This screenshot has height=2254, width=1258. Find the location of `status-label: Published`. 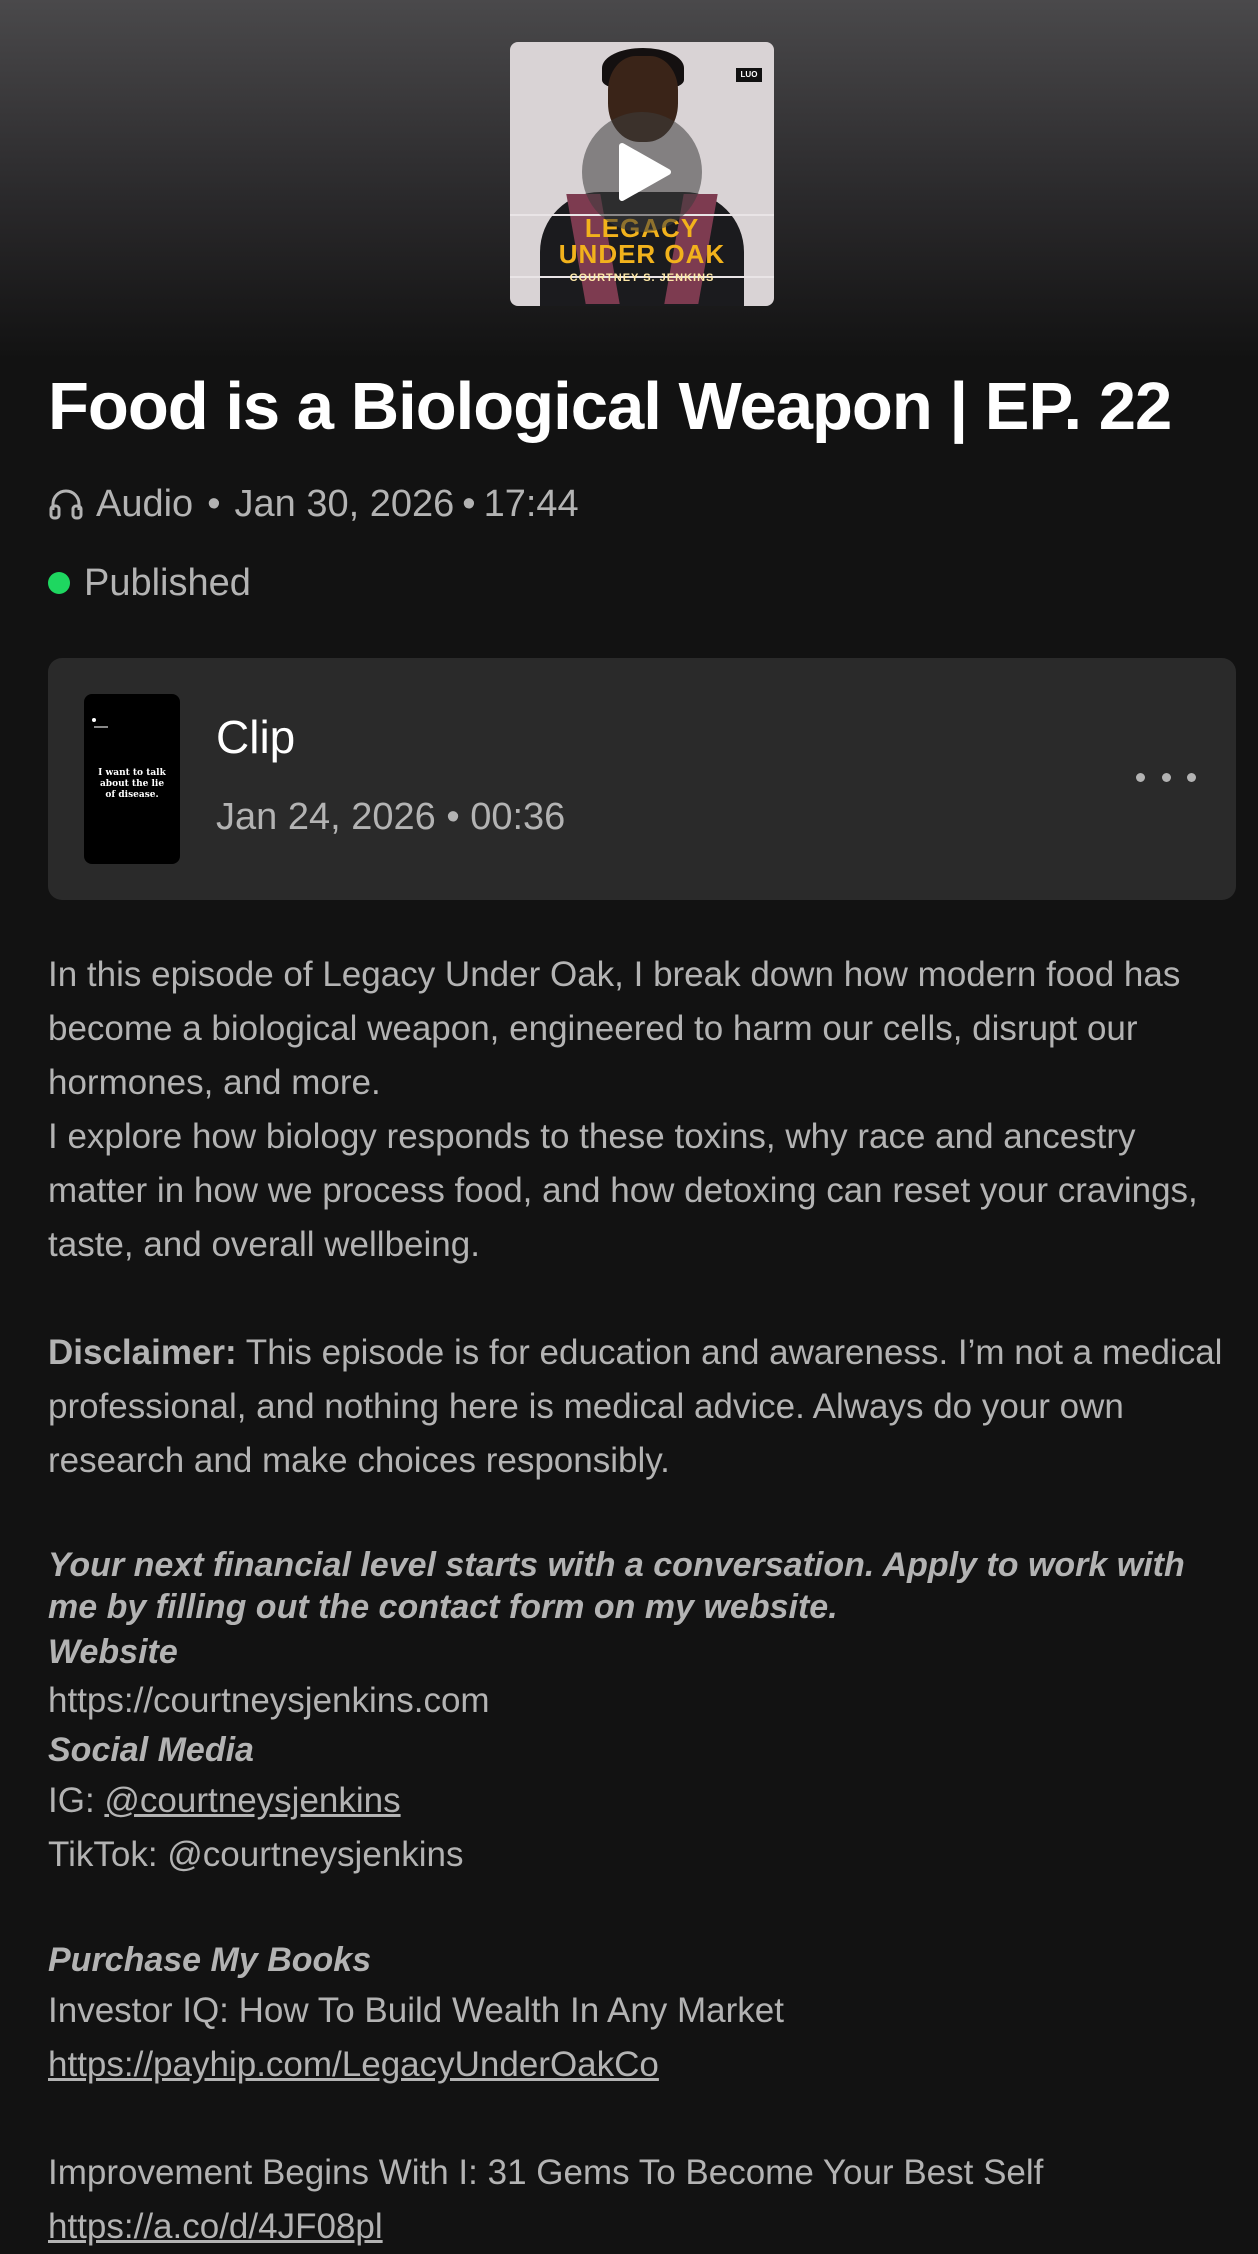

status-label: Published is located at coordinates (167, 582).